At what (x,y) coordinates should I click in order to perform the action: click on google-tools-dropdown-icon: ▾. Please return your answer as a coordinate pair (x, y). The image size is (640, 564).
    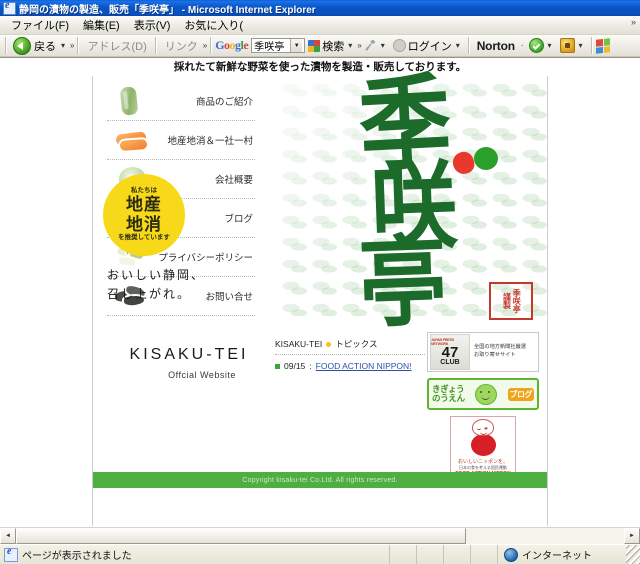
    Looking at the image, I should click on (383, 45).